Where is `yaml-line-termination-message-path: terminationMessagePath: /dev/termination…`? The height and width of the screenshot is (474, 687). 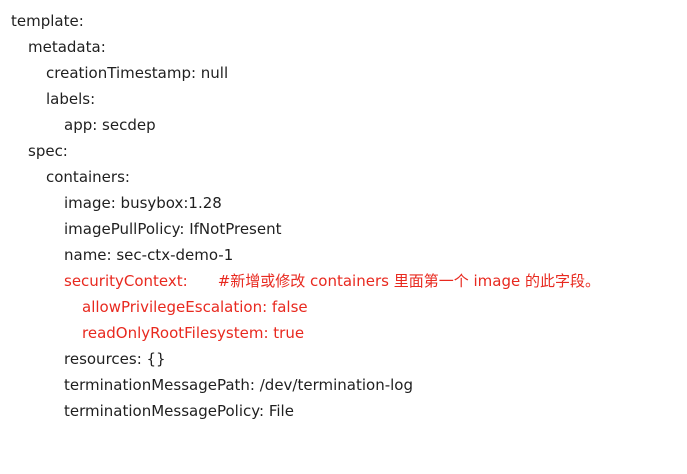
yaml-line-termination-message-path: terminationMessagePath: /dev/termination… is located at coordinates (238, 385).